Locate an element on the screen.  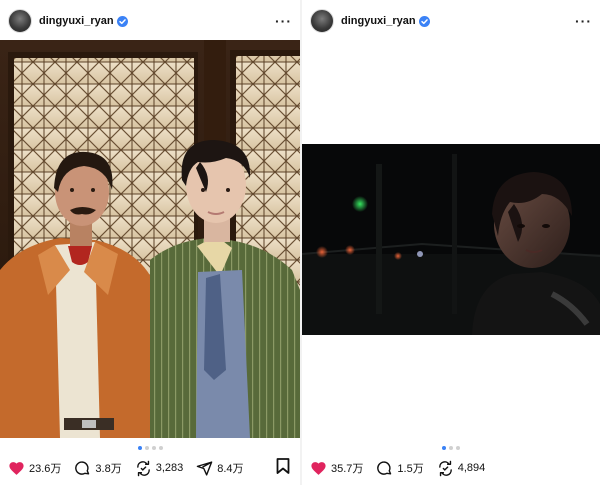
like-button: 23.6万 is located at coordinates (34, 468).